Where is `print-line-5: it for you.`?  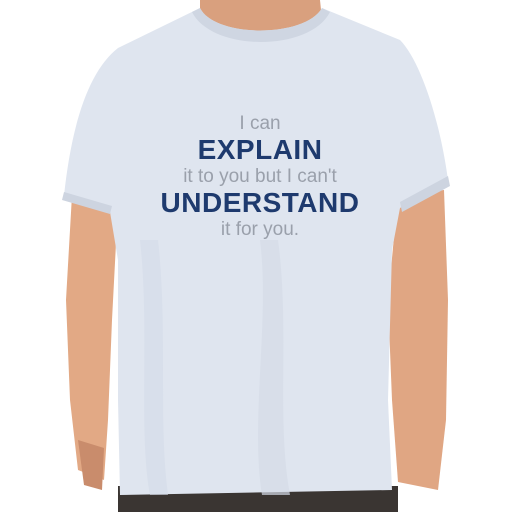 print-line-5: it for you. is located at coordinates (260, 229).